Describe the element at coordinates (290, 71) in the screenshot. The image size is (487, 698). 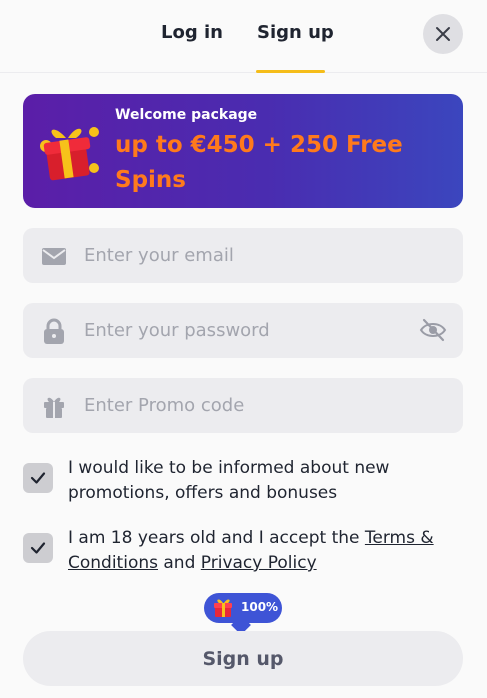
I see `active-tab-indicator` at that location.